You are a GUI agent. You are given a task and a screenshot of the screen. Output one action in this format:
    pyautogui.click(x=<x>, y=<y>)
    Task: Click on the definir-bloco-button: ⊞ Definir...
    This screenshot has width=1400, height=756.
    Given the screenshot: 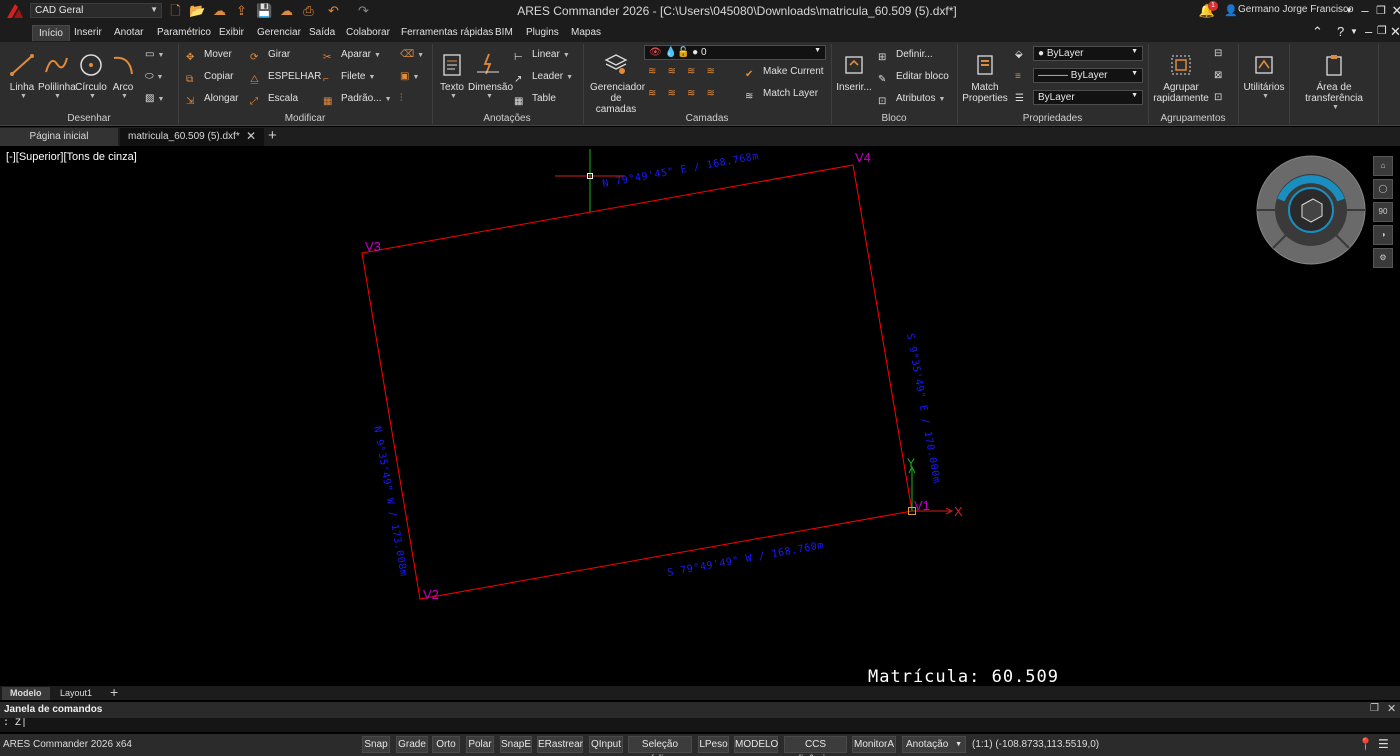 What is the action you would take?
    pyautogui.click(x=905, y=55)
    